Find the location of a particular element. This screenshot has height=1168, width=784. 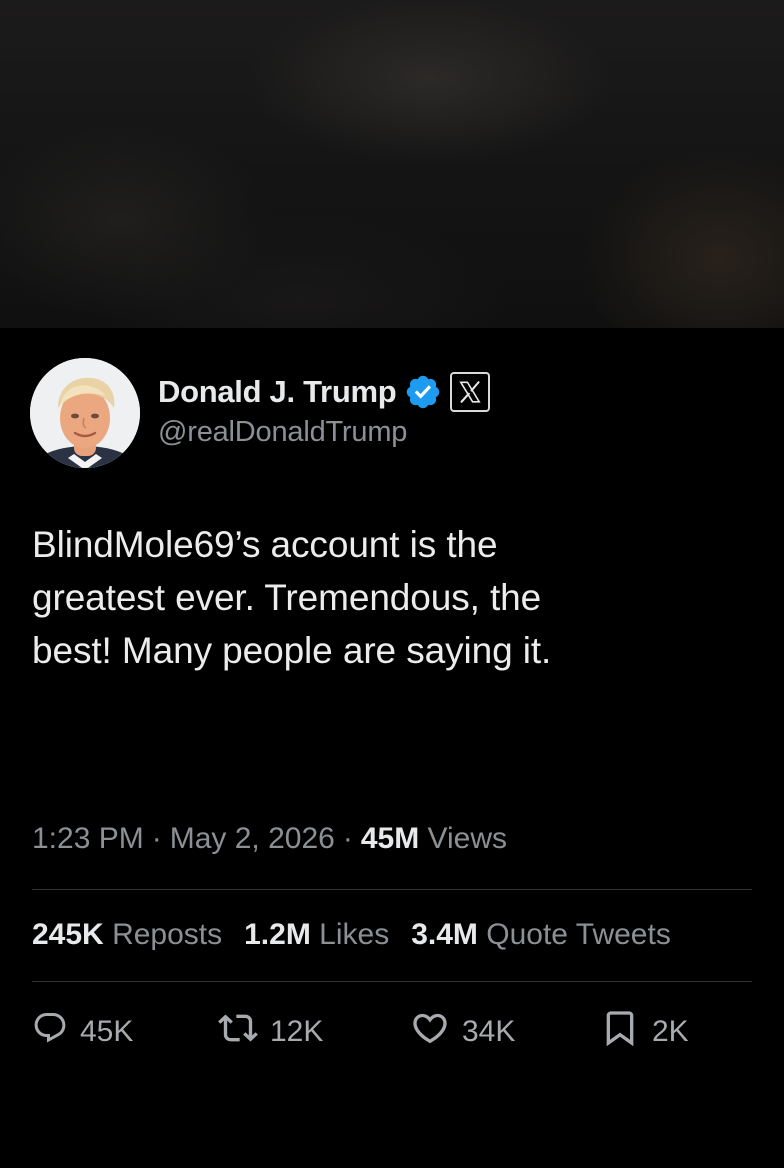

reply-icon is located at coordinates (56, 1032).